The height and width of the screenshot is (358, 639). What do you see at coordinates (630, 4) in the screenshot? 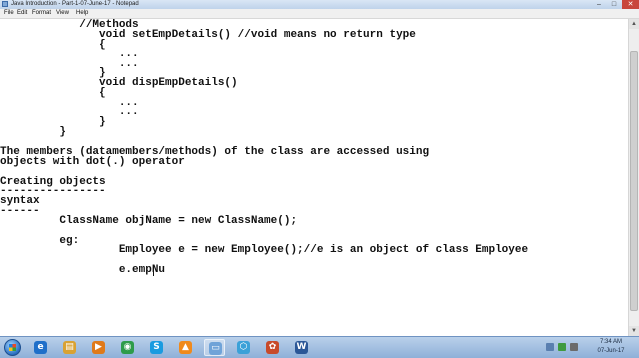
I see `close-button: ✕` at bounding box center [630, 4].